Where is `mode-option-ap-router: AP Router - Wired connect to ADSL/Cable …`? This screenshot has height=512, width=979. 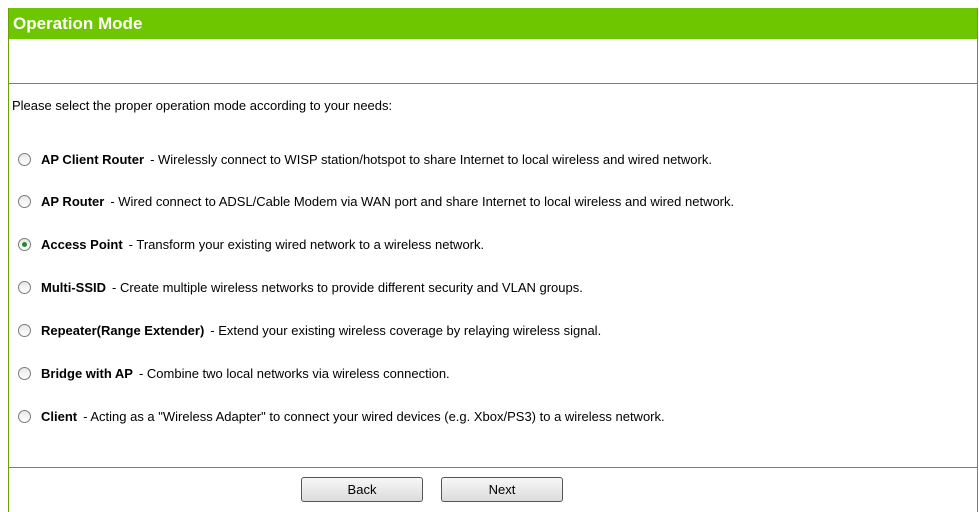 mode-option-ap-router: AP Router - Wired connect to ADSL/Cable … is located at coordinates (376, 201).